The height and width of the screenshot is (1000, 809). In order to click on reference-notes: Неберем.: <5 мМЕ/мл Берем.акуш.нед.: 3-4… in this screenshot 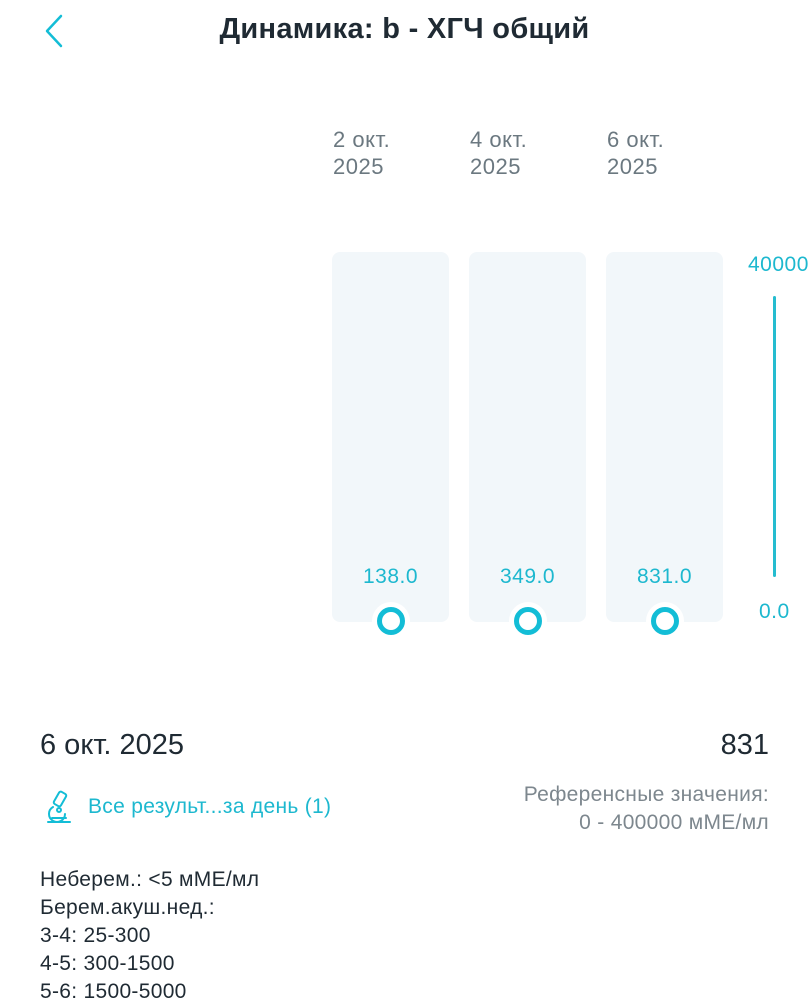, I will do `click(149, 933)`.